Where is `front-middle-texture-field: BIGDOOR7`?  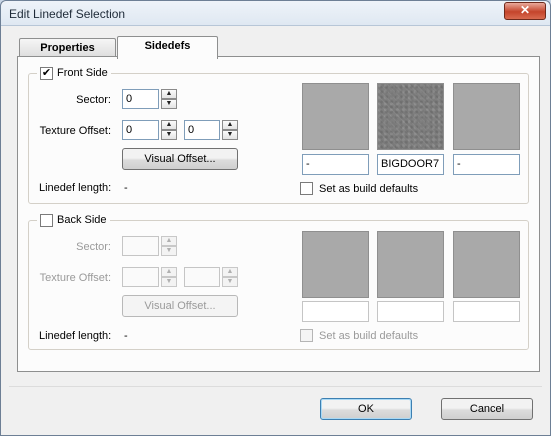 front-middle-texture-field: BIGDOOR7 is located at coordinates (410, 164).